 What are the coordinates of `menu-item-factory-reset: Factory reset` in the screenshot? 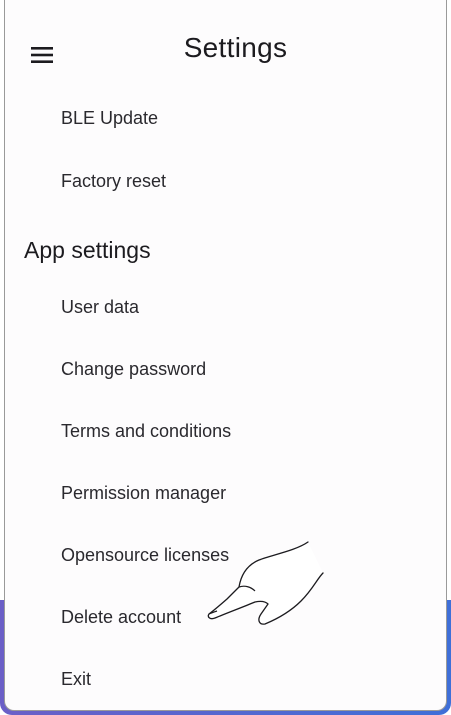 It's located at (243, 181).